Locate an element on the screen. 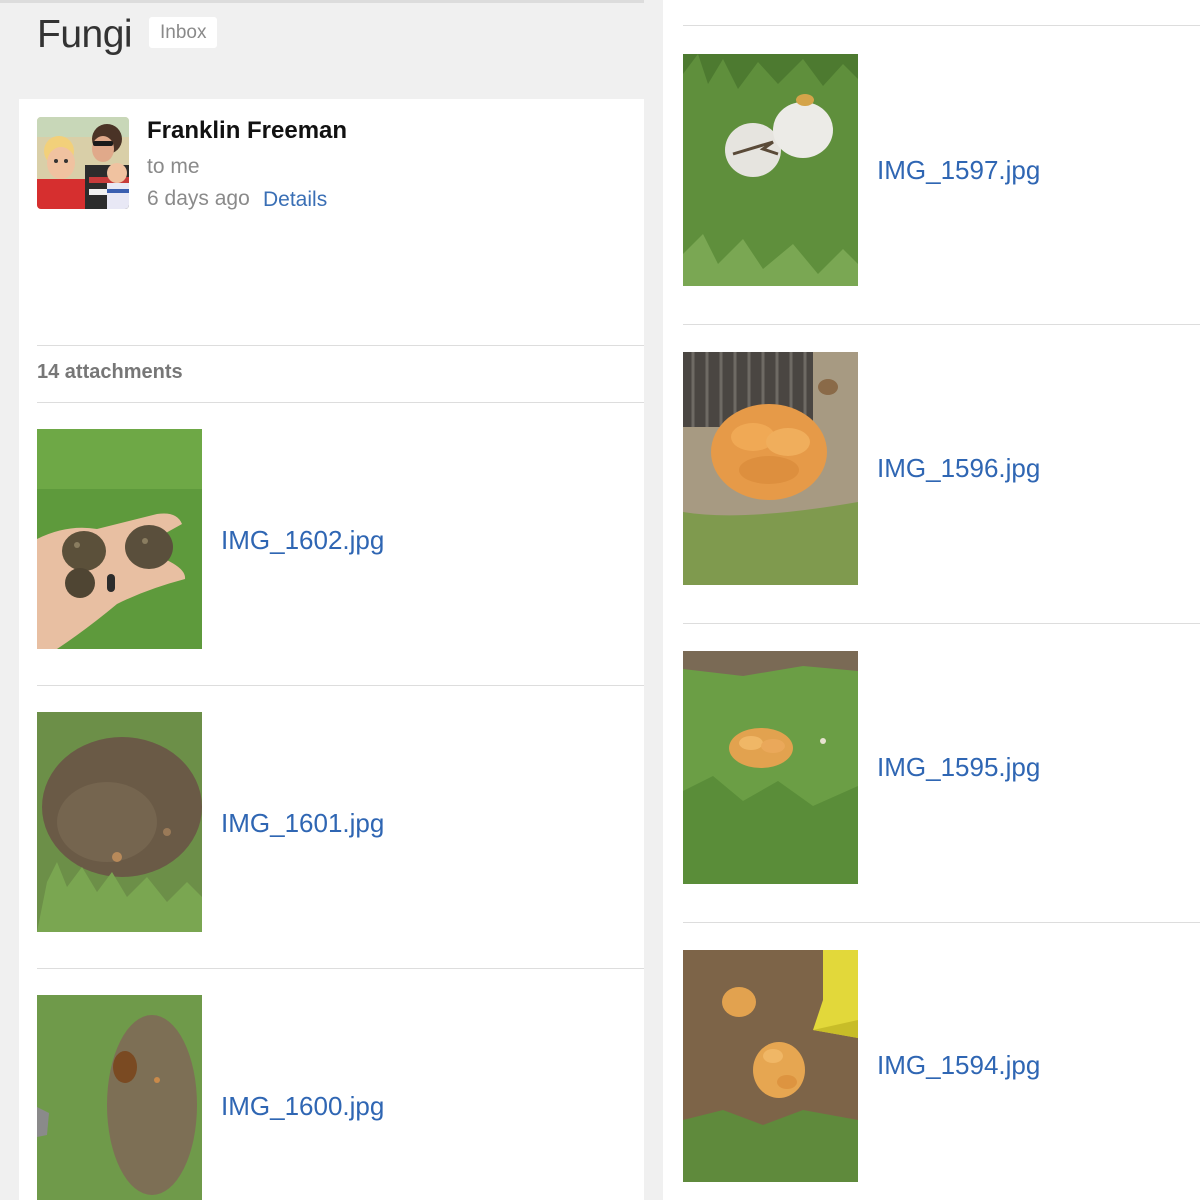 The image size is (1200, 1200). attachment-item: IMG_1601.jpg is located at coordinates (247, 822).